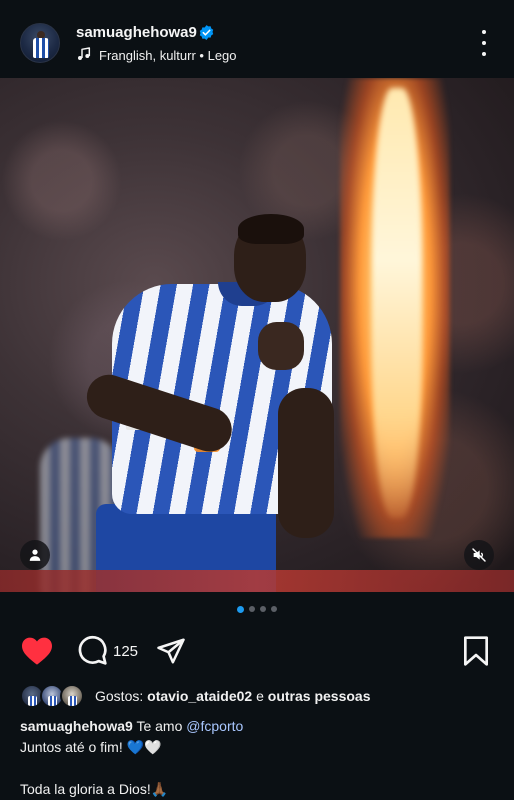 This screenshot has width=514, height=800. What do you see at coordinates (271, 229) in the screenshot?
I see `player-hair` at bounding box center [271, 229].